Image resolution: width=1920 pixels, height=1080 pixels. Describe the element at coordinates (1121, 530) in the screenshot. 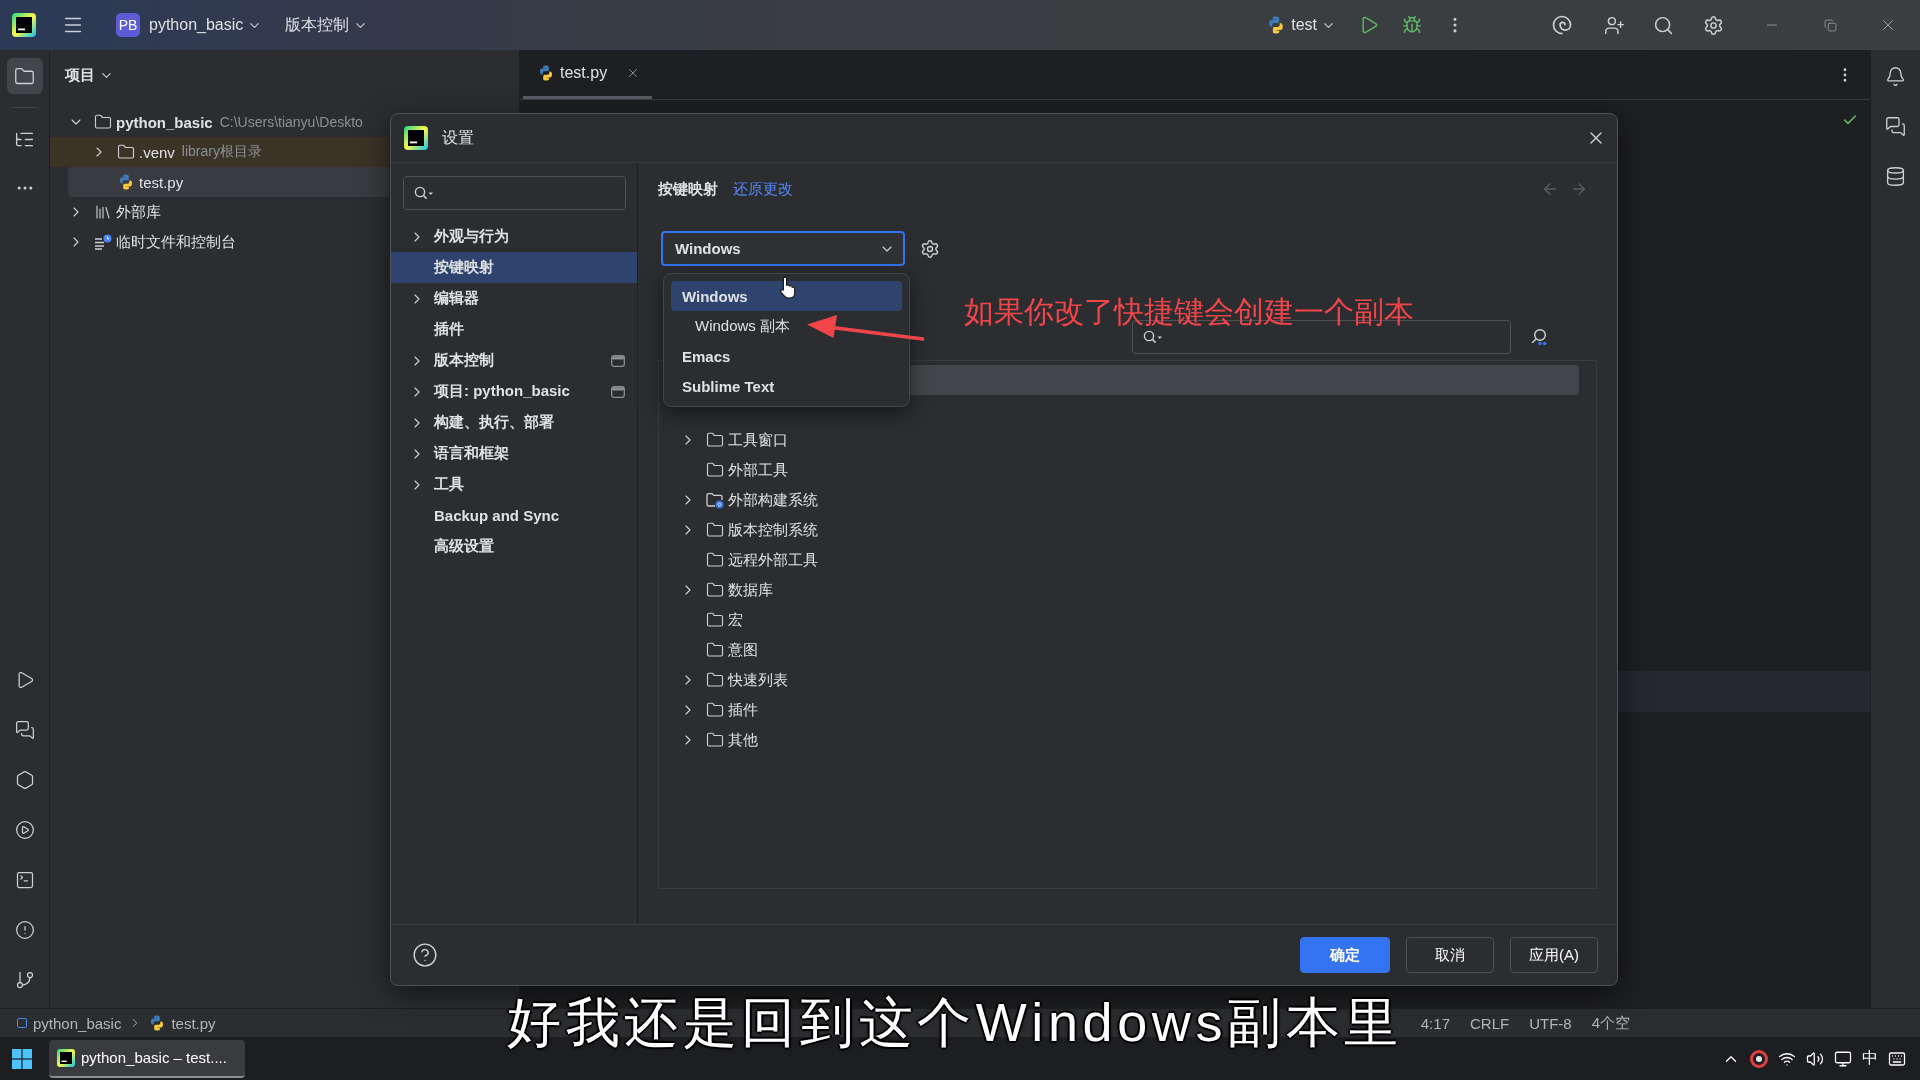

I see `action-tree-row: 版本控制系统` at that location.